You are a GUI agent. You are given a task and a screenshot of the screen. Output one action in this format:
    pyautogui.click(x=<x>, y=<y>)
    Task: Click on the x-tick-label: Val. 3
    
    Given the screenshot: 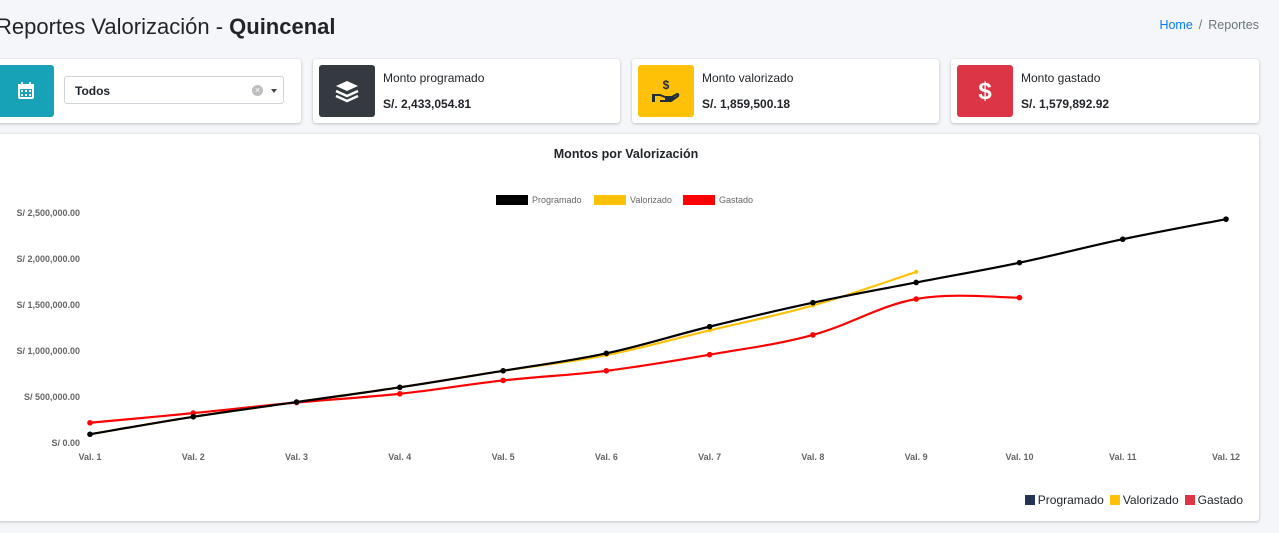 What is the action you would take?
    pyautogui.click(x=296, y=457)
    